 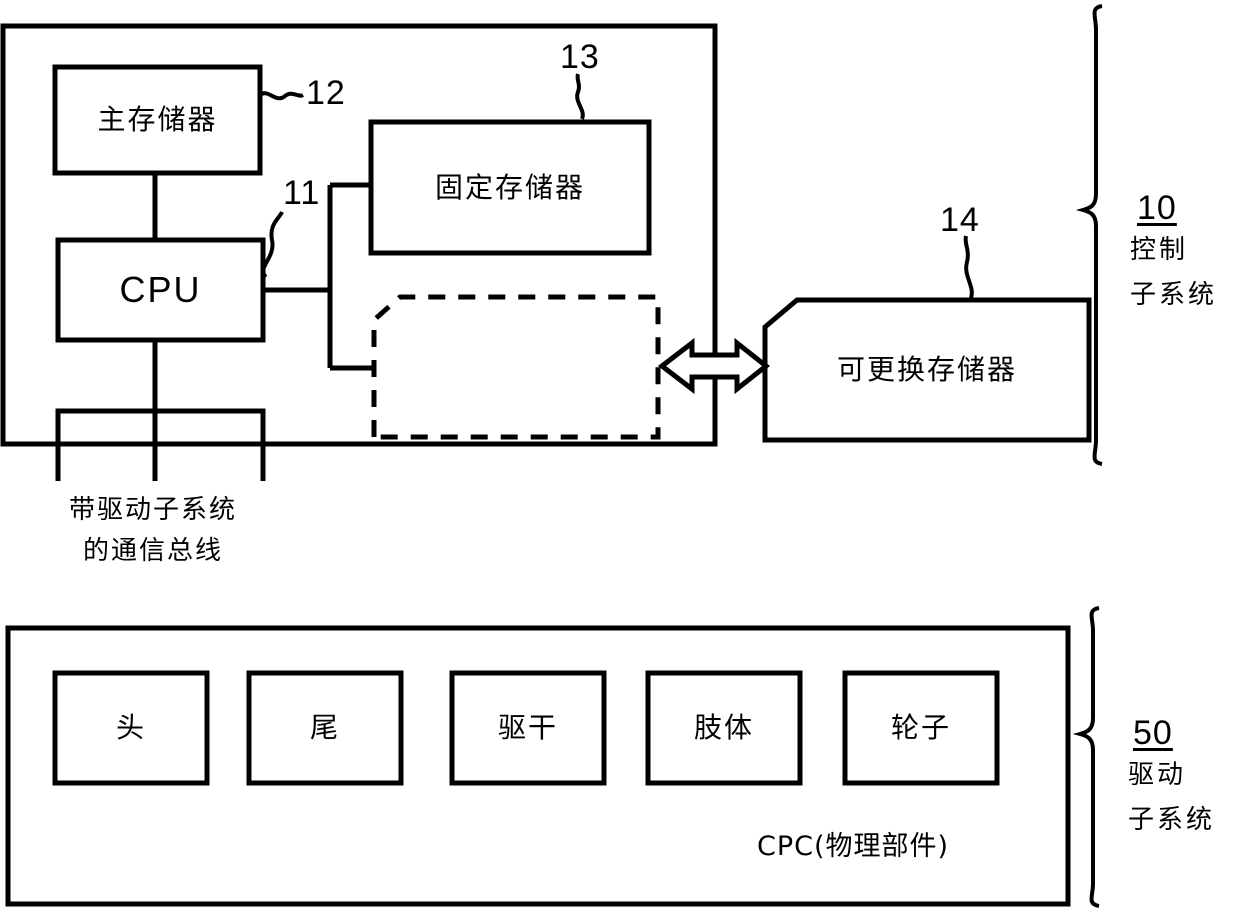 What do you see at coordinates (1086, 757) in the screenshot?
I see `drive-subsystem-brace` at bounding box center [1086, 757].